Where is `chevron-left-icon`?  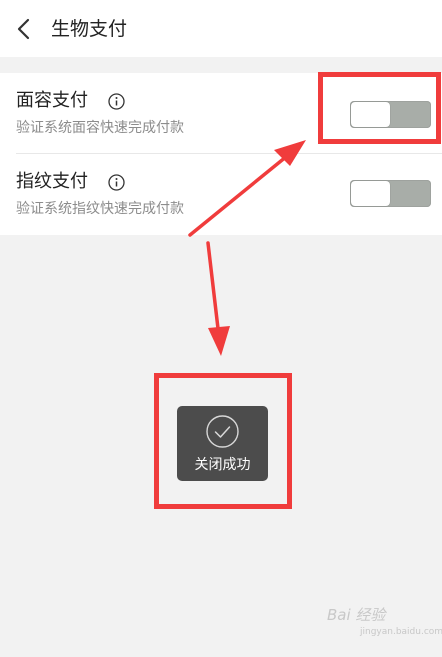
chevron-left-icon is located at coordinates (25, 29).